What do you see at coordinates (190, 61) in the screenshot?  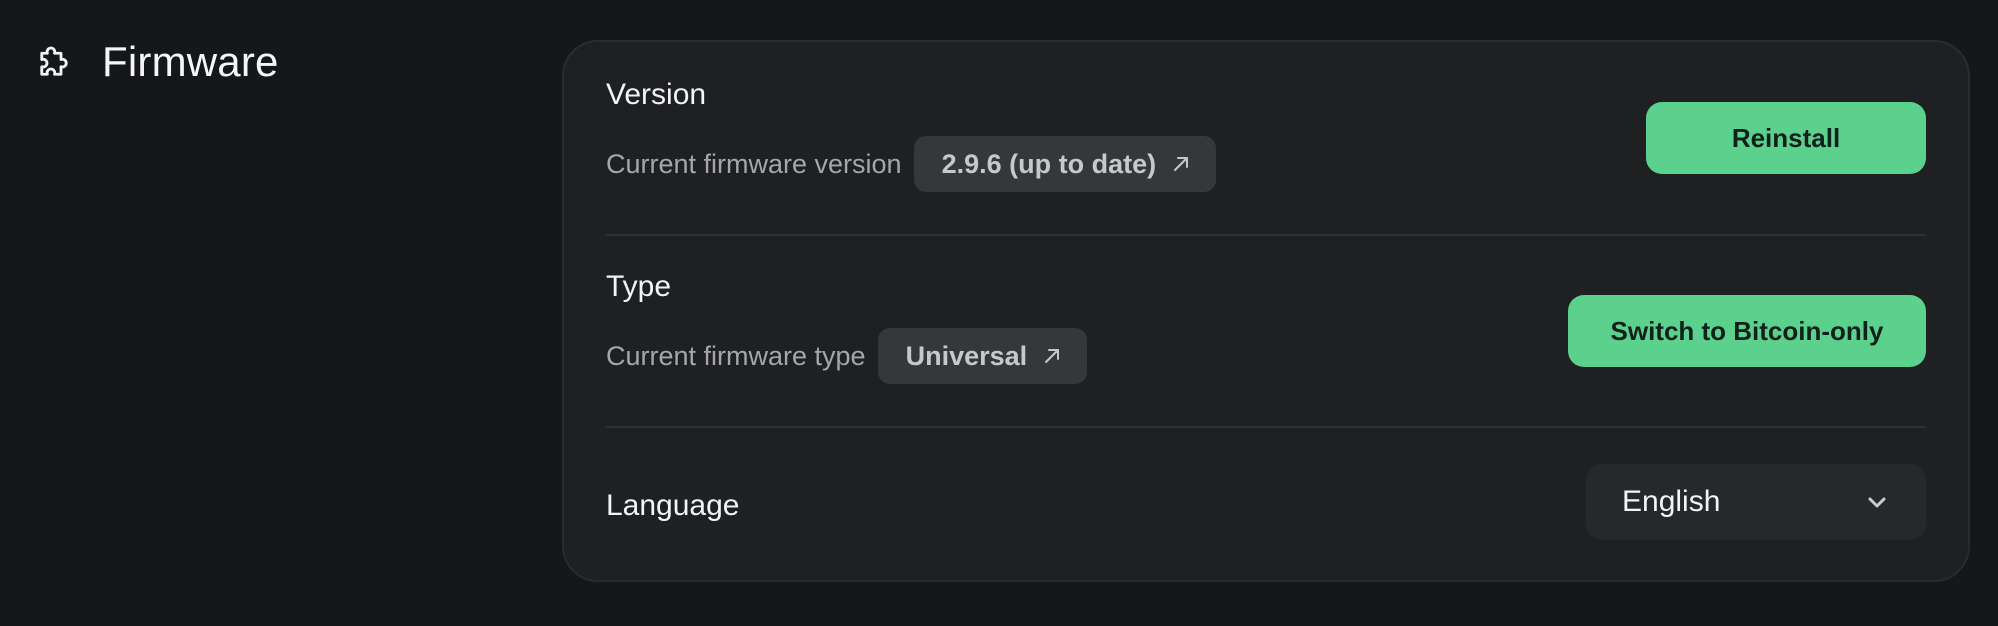 I see `section-title: Firmware` at bounding box center [190, 61].